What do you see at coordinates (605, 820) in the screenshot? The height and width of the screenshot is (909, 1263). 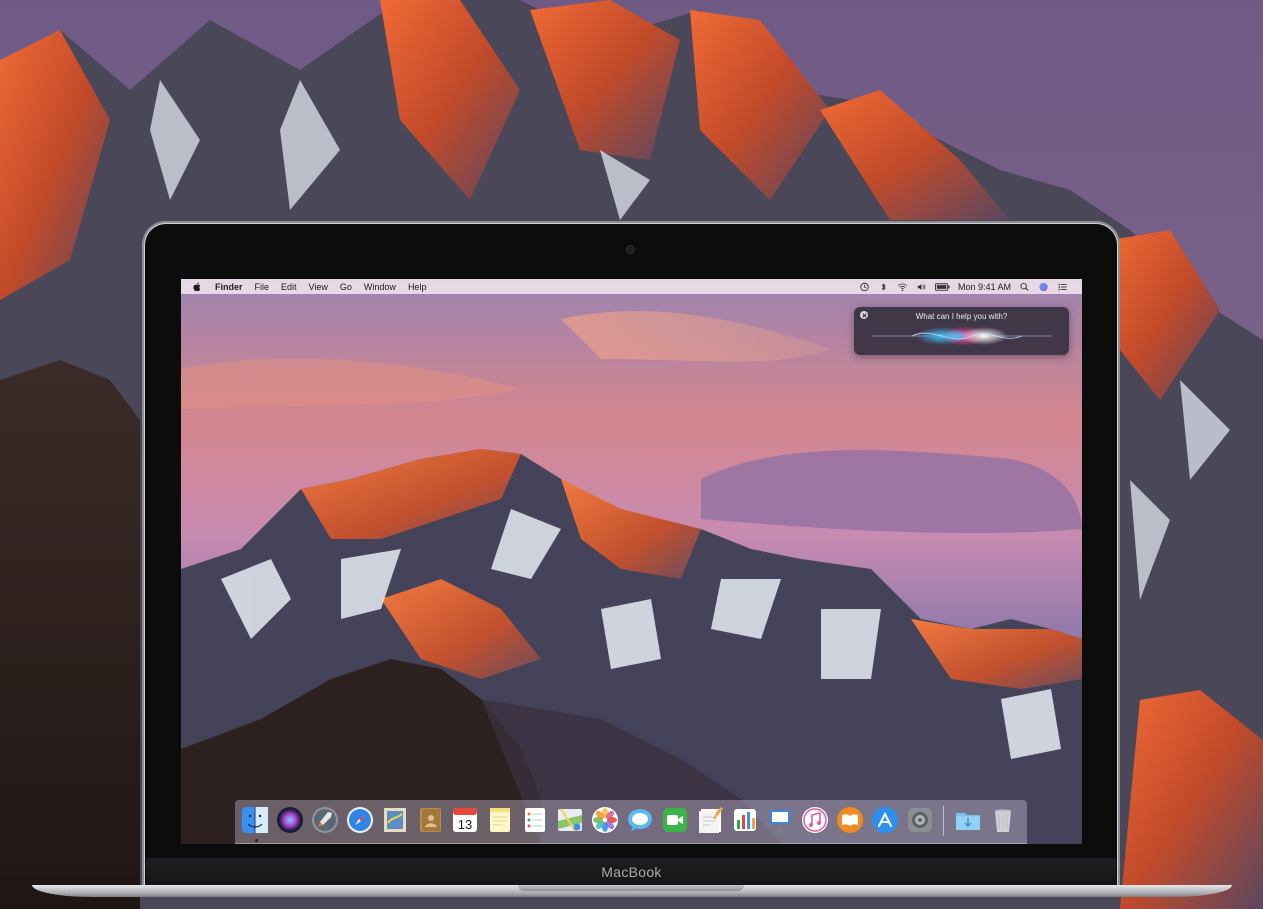 I see `photos-icon` at bounding box center [605, 820].